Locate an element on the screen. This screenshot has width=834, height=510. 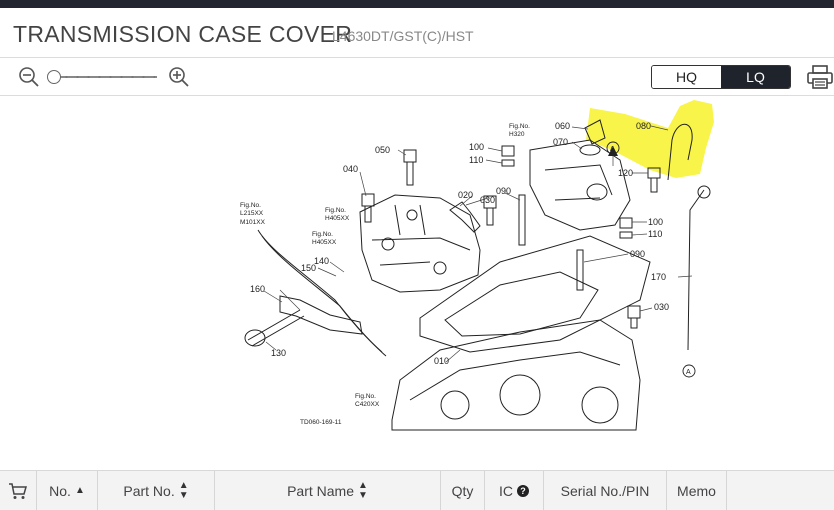
column-qty-label: Qty is located at coordinates (462, 491).